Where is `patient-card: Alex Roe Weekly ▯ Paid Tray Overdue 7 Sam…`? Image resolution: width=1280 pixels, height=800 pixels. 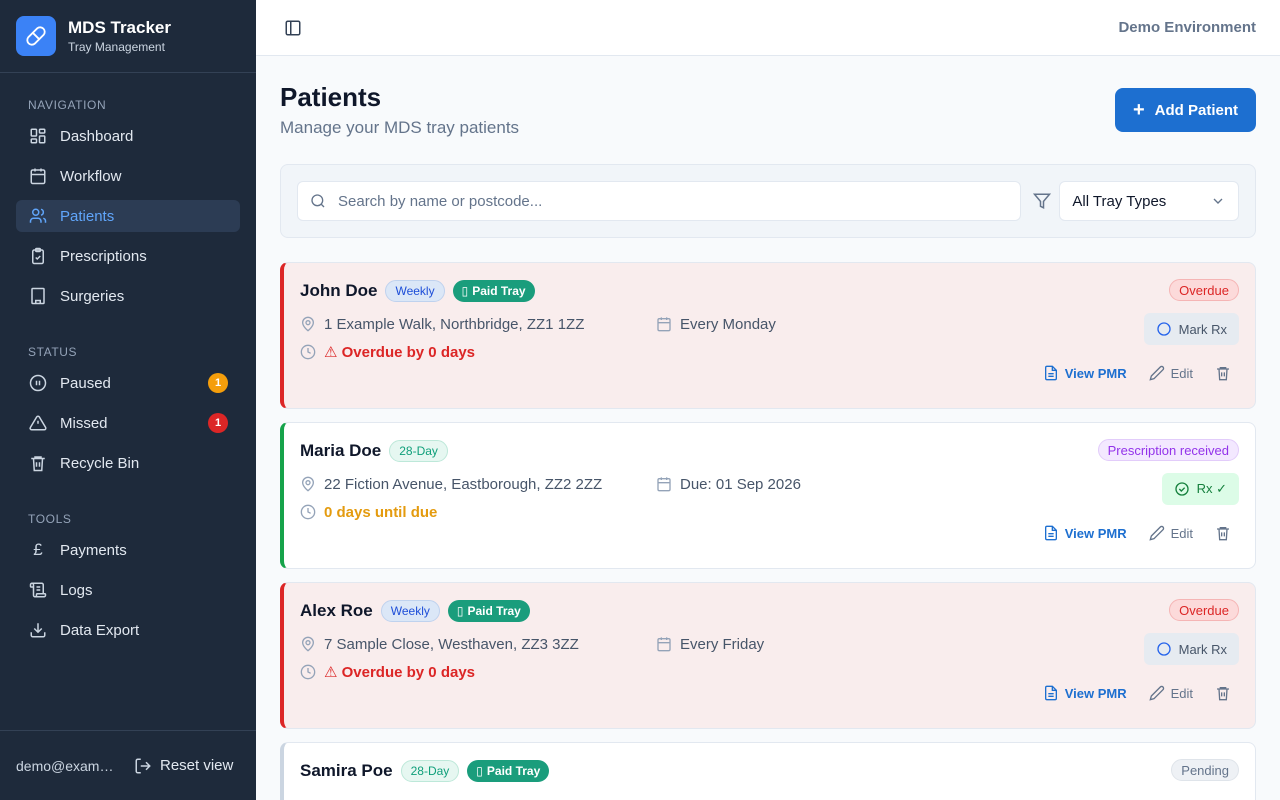
patient-card: Alex Roe Weekly ▯ Paid Tray Overdue 7 Sam… is located at coordinates (768, 655).